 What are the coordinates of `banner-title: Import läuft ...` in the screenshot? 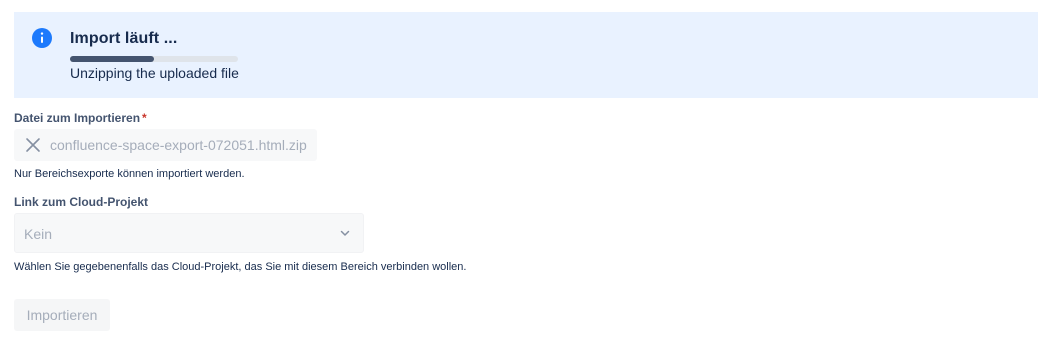 It's located at (124, 38).